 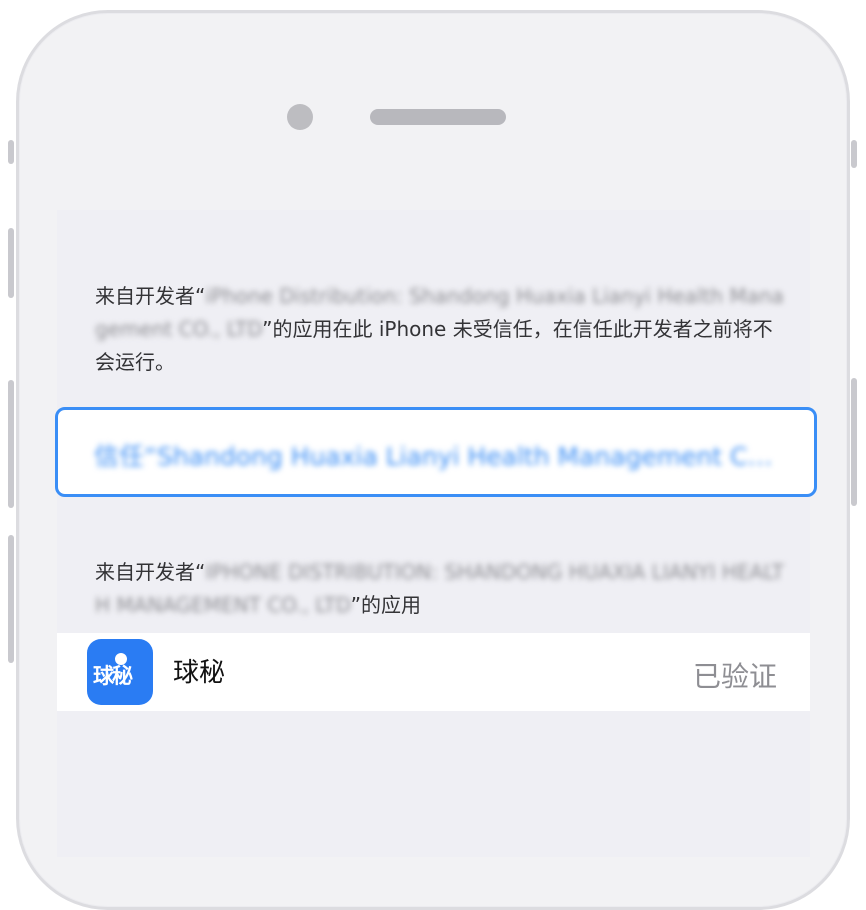 I want to click on app-icon: 球秘, so click(x=120, y=672).